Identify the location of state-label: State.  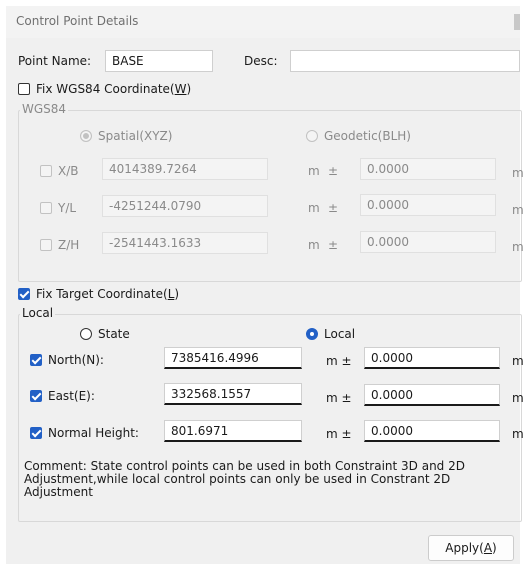
(114, 334).